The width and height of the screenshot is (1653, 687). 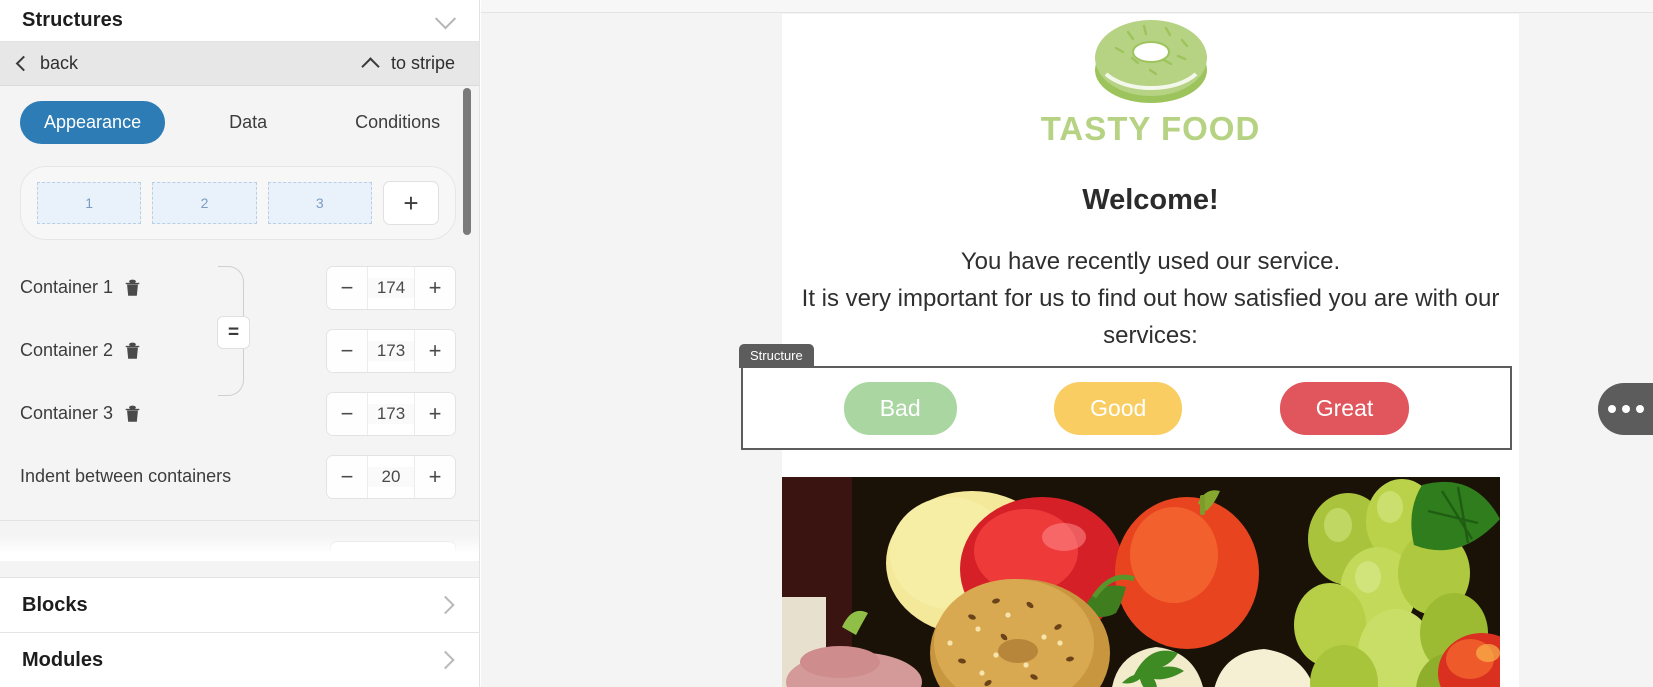 What do you see at coordinates (434, 476) in the screenshot?
I see `indent-increment: +` at bounding box center [434, 476].